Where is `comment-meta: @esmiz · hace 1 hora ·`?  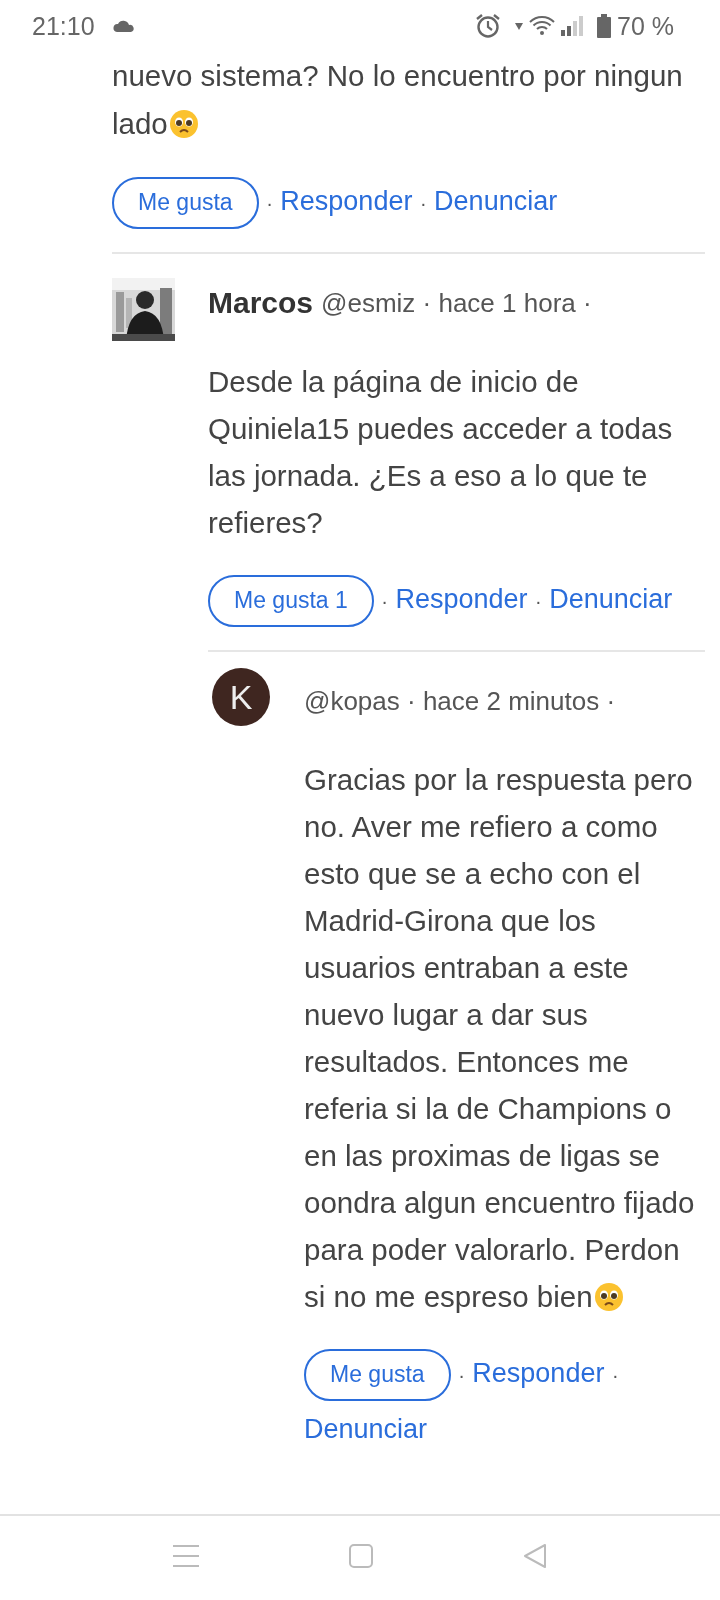
comment-meta: @esmiz · hace 1 hora · is located at coordinates (456, 303).